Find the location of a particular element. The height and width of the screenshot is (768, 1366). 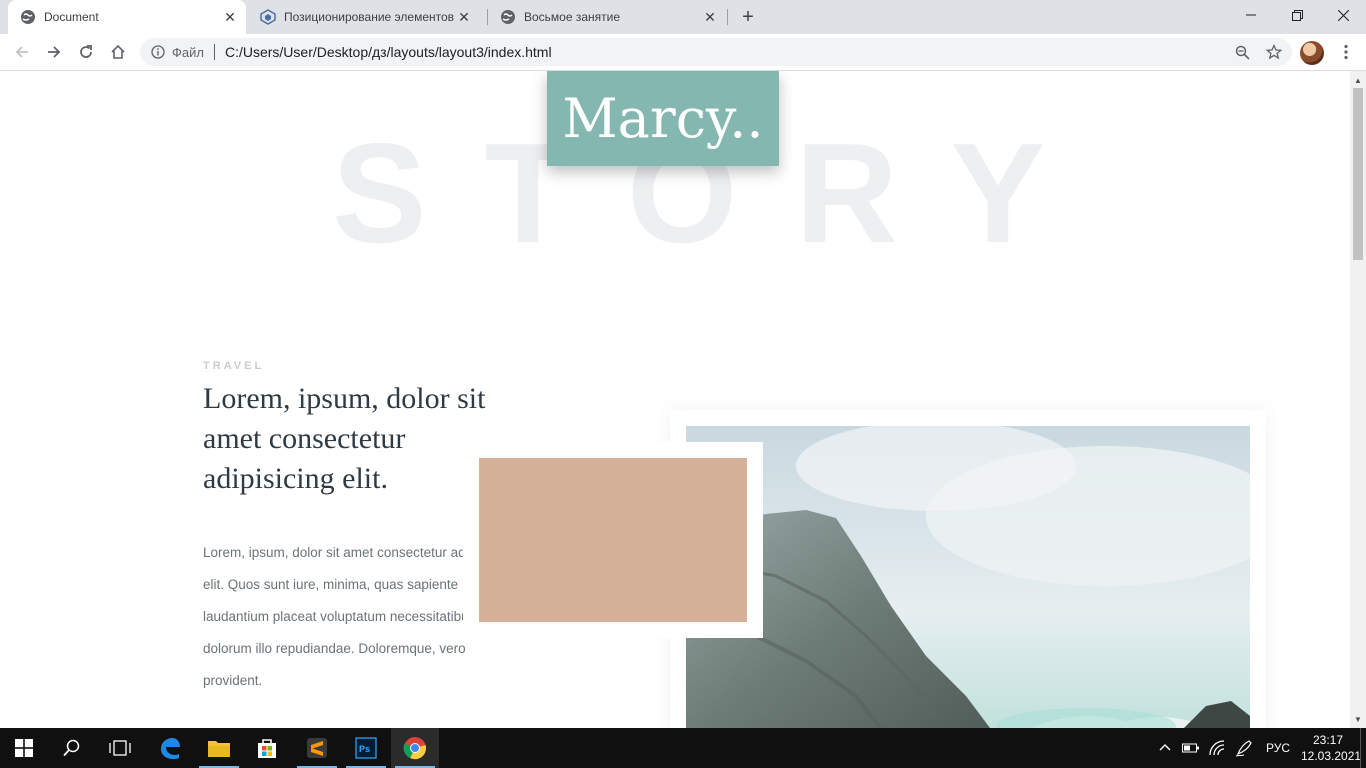

chrome-app is located at coordinates (415, 748).